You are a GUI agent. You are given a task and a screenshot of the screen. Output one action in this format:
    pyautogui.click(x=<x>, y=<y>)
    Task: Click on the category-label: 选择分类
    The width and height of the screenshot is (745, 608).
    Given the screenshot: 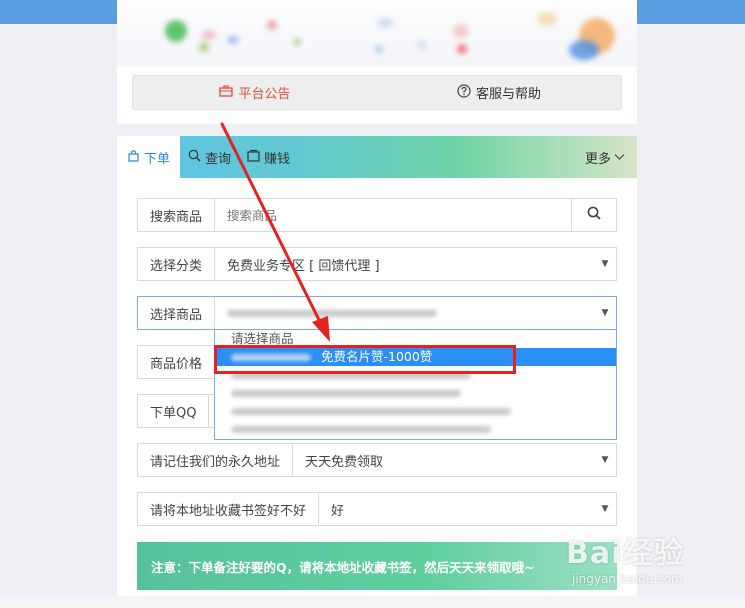 What is the action you would take?
    pyautogui.click(x=177, y=264)
    